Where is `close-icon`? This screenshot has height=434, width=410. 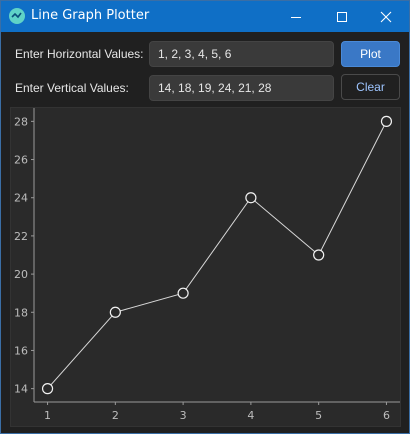
close-icon is located at coordinates (386, 16).